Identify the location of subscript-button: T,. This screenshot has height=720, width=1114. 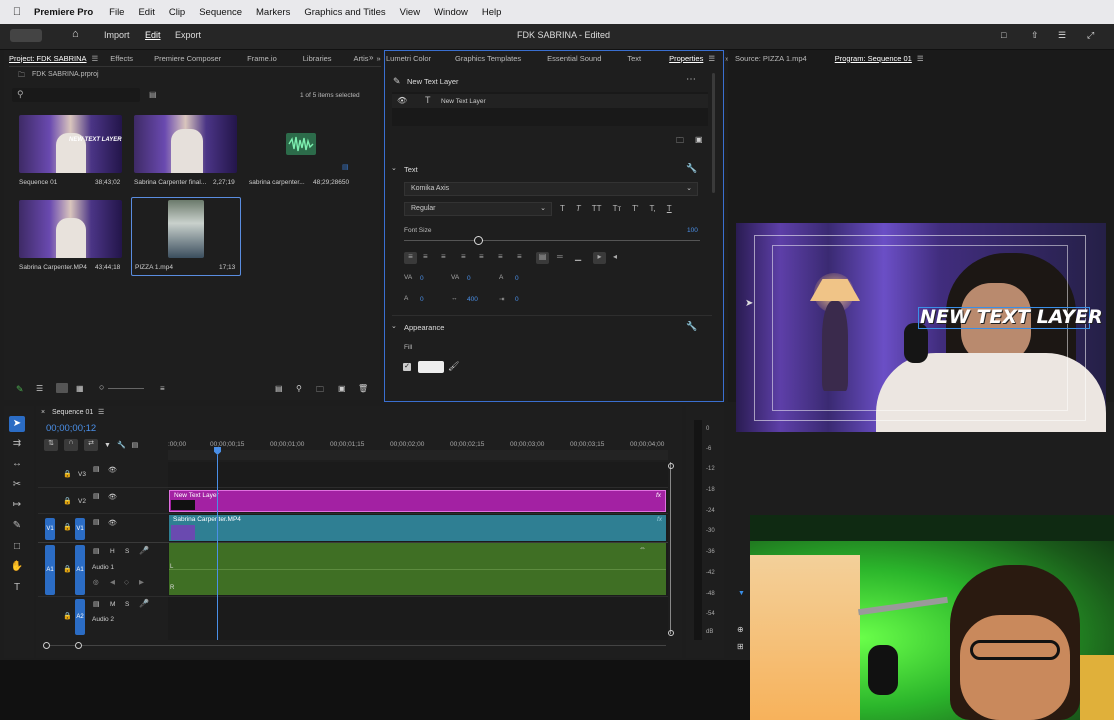
(653, 208).